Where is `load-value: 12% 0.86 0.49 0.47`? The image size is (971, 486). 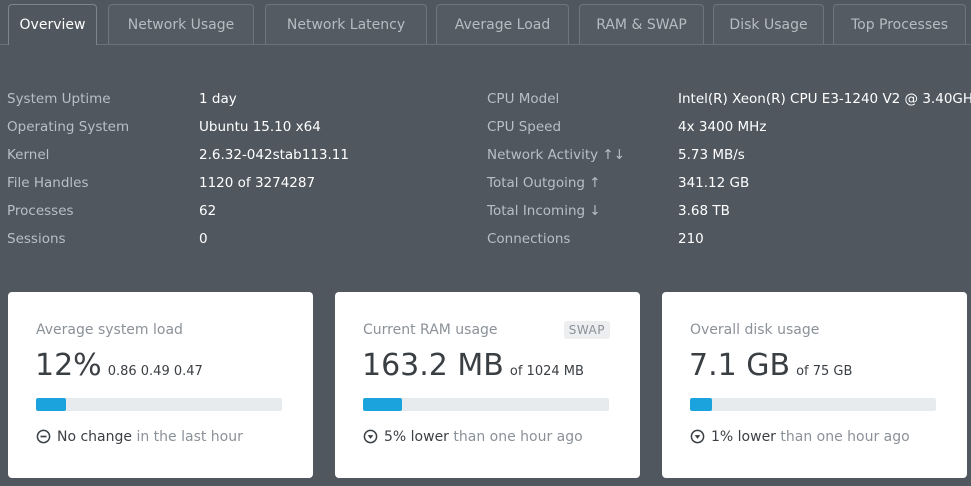 load-value: 12% 0.86 0.49 0.47 is located at coordinates (119, 365).